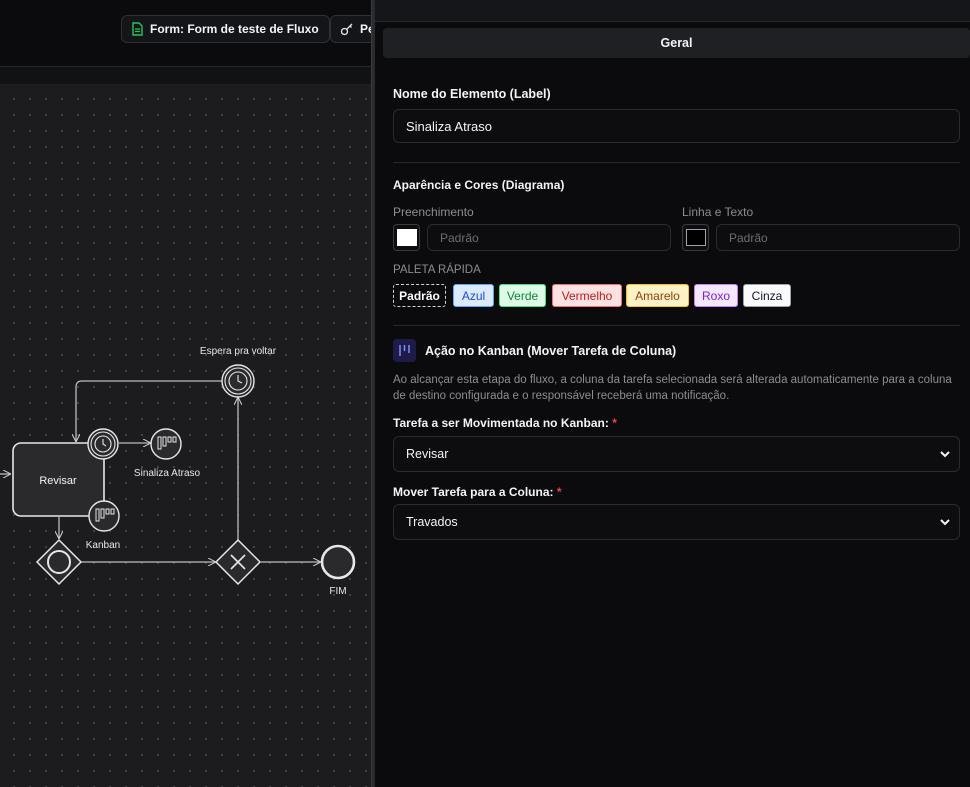 This screenshot has height=787, width=970. What do you see at coordinates (432, 522) in the screenshot?
I see `column-select-value: Travados` at bounding box center [432, 522].